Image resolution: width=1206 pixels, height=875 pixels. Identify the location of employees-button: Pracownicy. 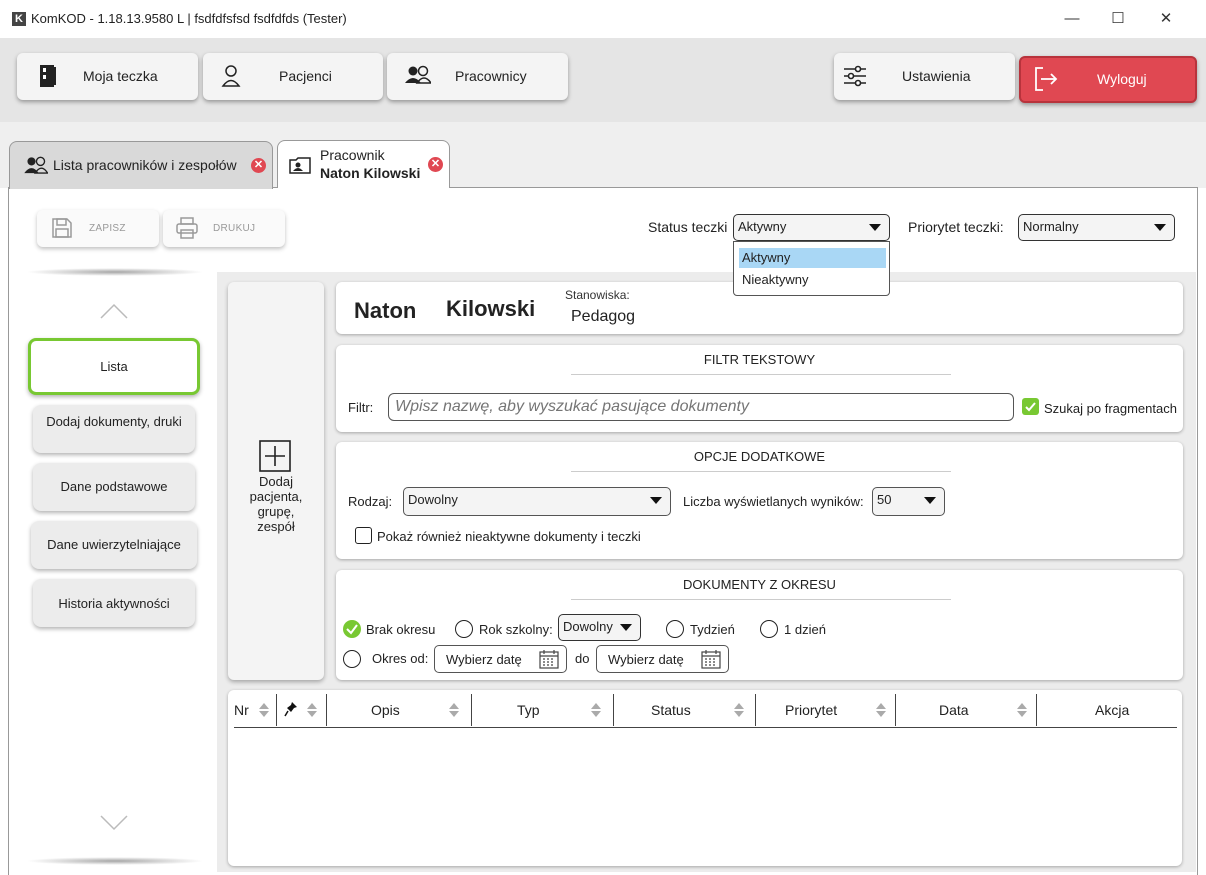
(477, 76).